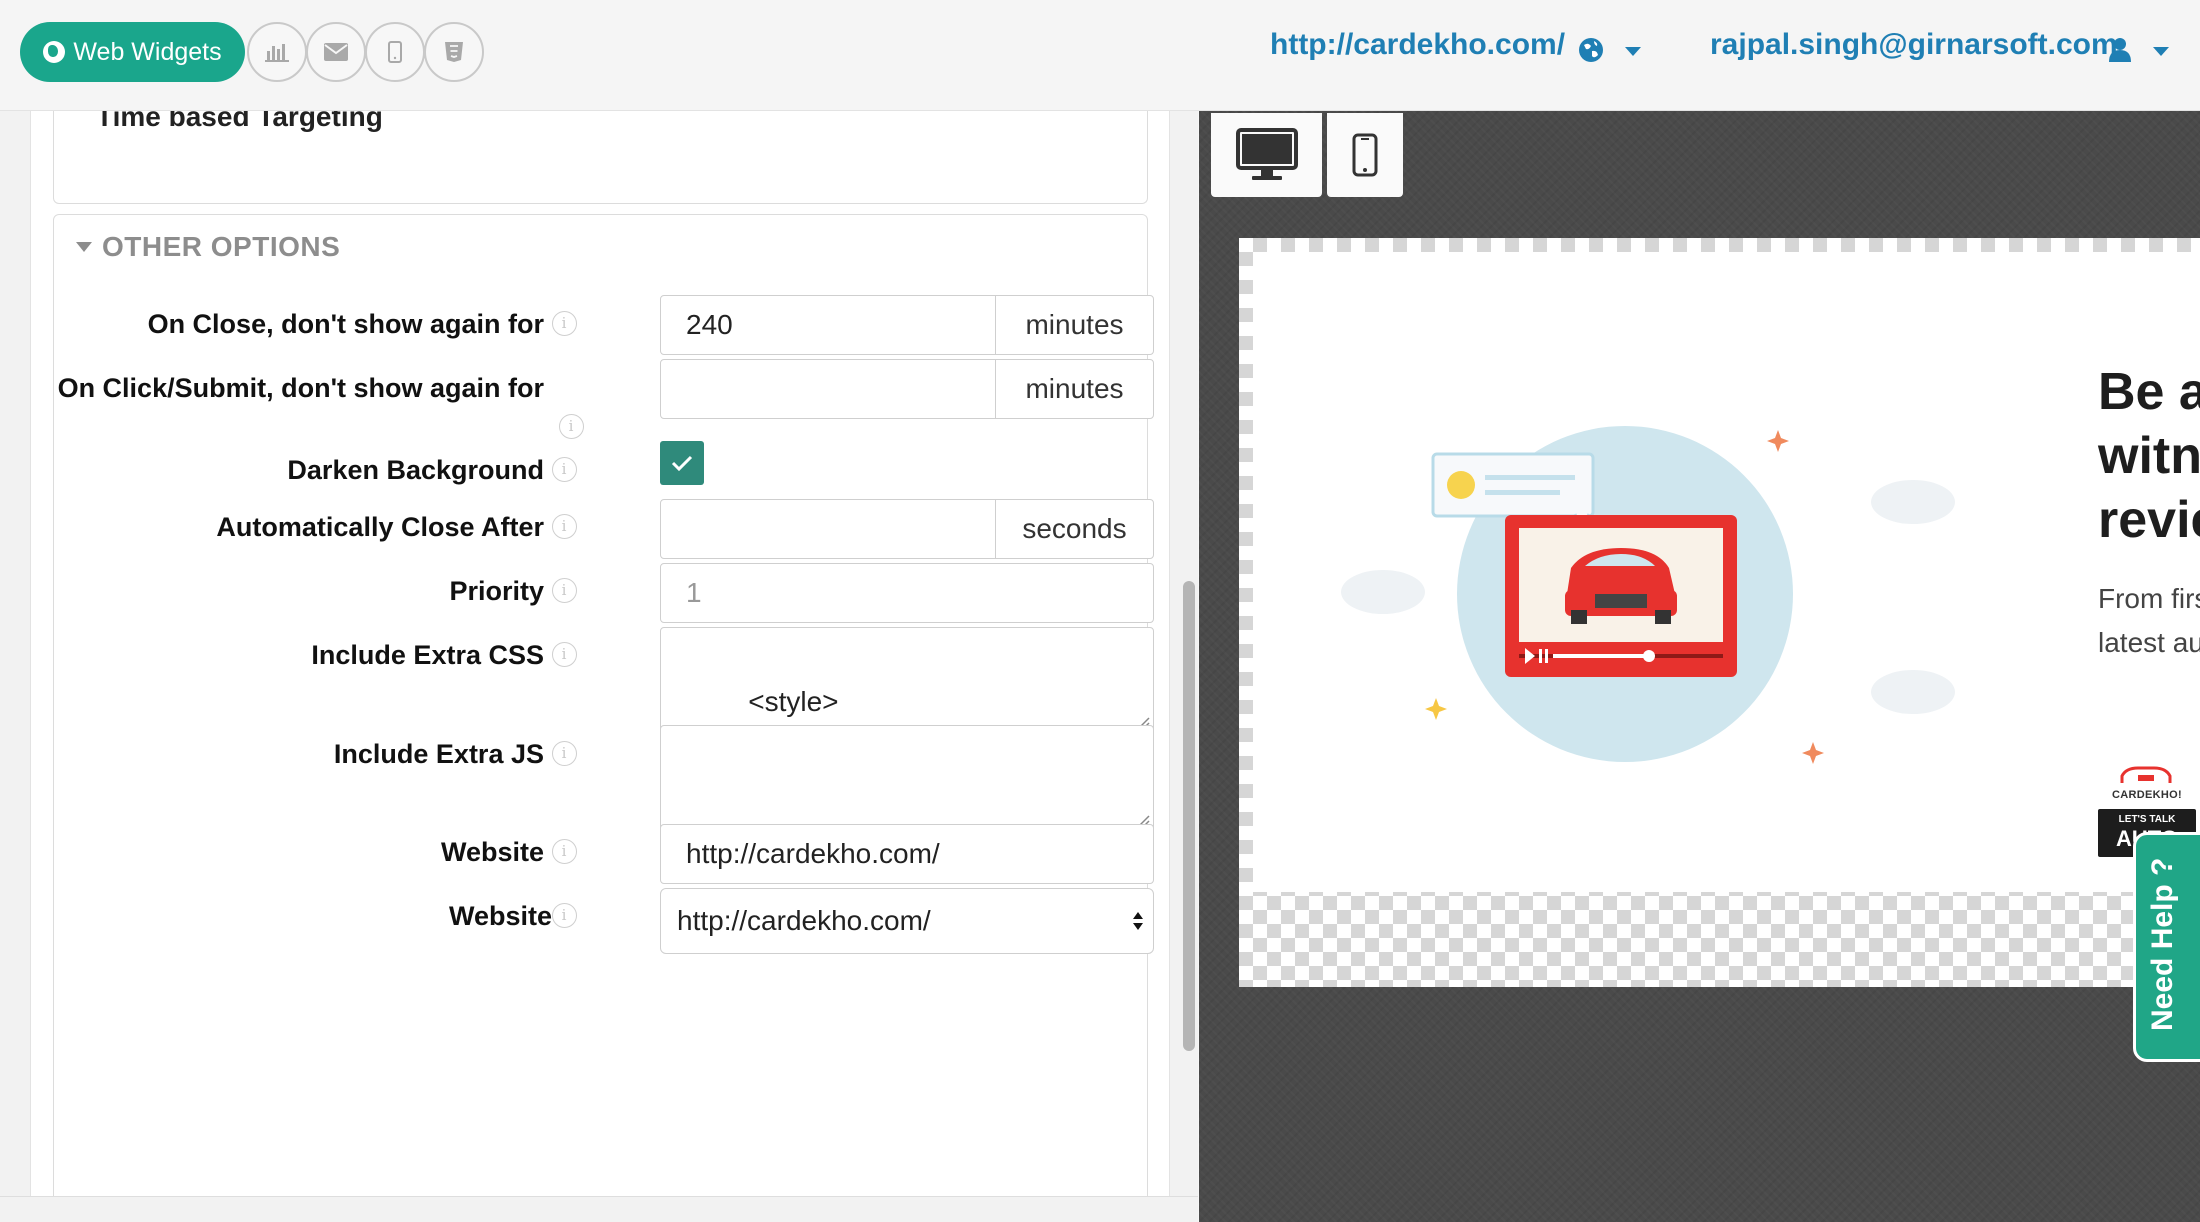  I want to click on extra-js-textarea, so click(907, 778).